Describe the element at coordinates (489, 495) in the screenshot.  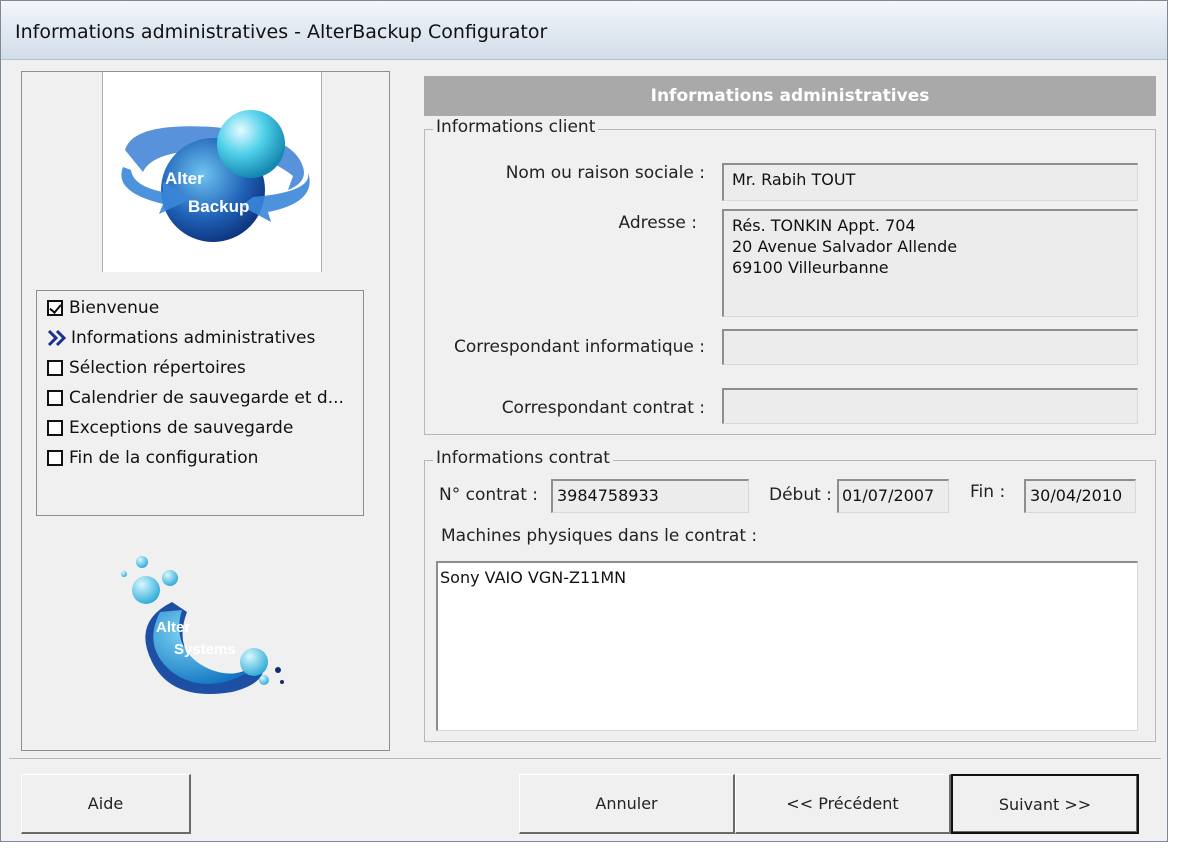
I see `contract-number-label: N° contrat :` at that location.